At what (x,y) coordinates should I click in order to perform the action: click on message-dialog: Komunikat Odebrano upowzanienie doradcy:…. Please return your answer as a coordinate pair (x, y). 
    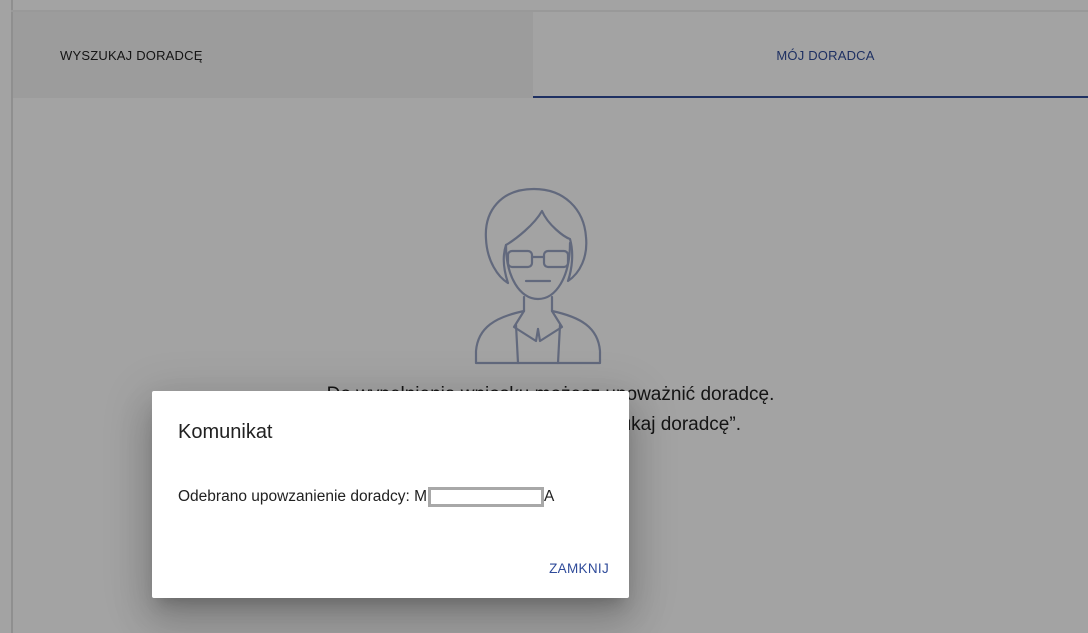
    Looking at the image, I should click on (390, 494).